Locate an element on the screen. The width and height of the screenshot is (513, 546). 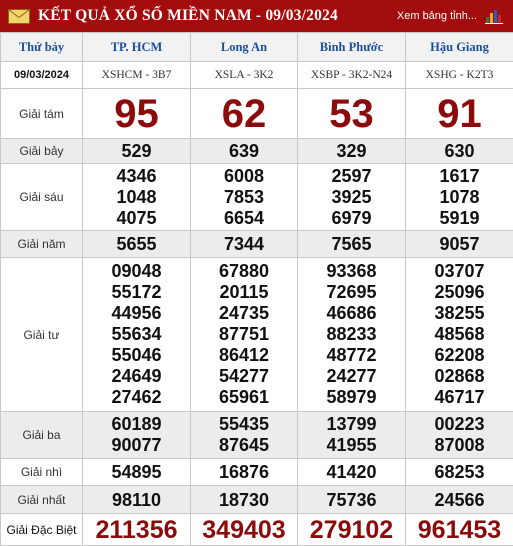
prize-number: 7565 is located at coordinates (352, 244).